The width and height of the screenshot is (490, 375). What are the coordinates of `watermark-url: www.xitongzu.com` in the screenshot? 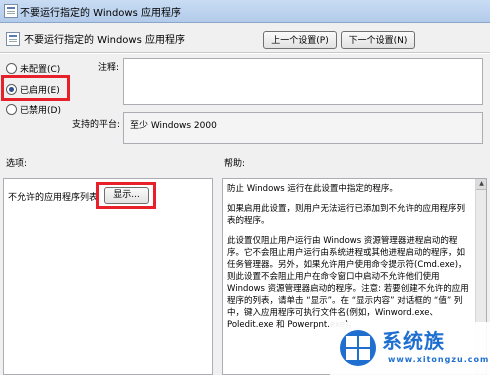 It's located at (439, 359).